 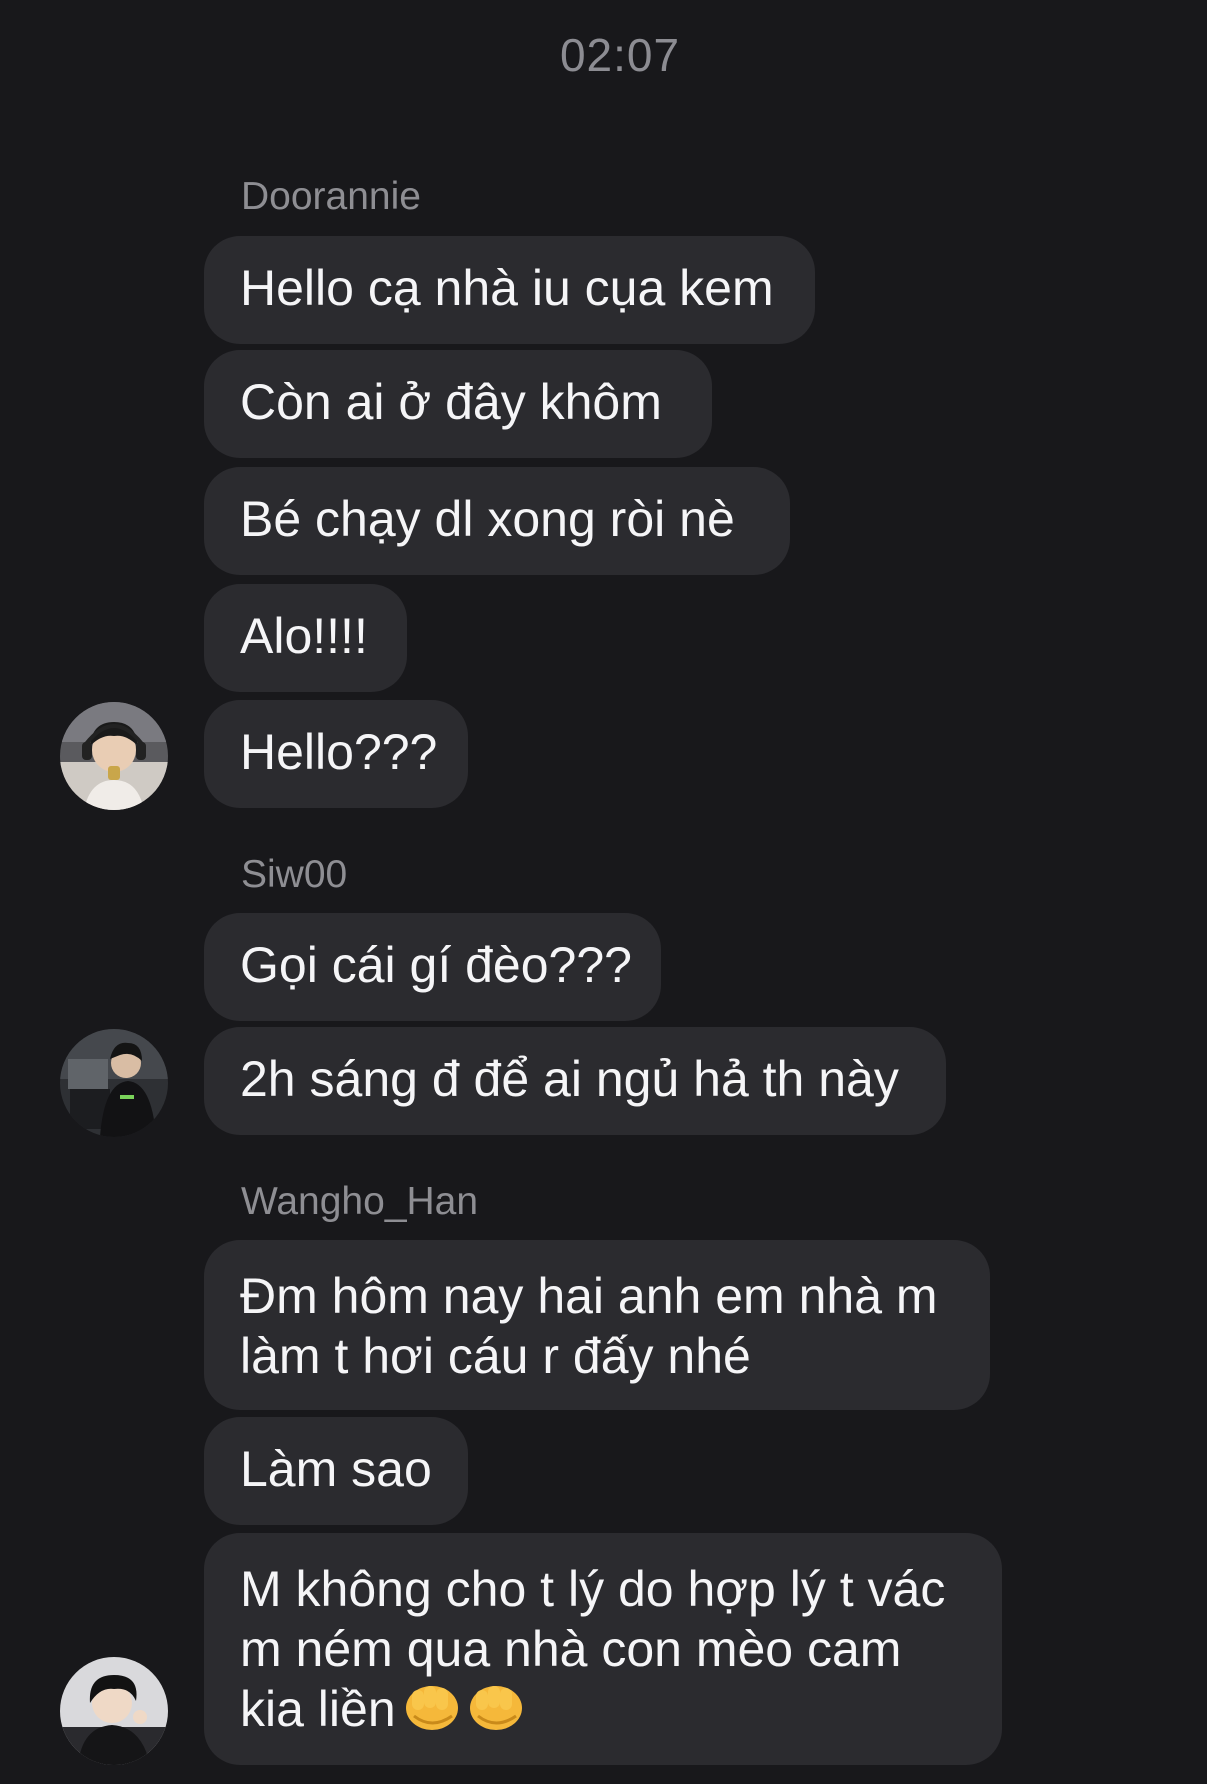 What do you see at coordinates (575, 1081) in the screenshot?
I see `message-bubble: 2h sáng đ để ai ngủ hả th này` at bounding box center [575, 1081].